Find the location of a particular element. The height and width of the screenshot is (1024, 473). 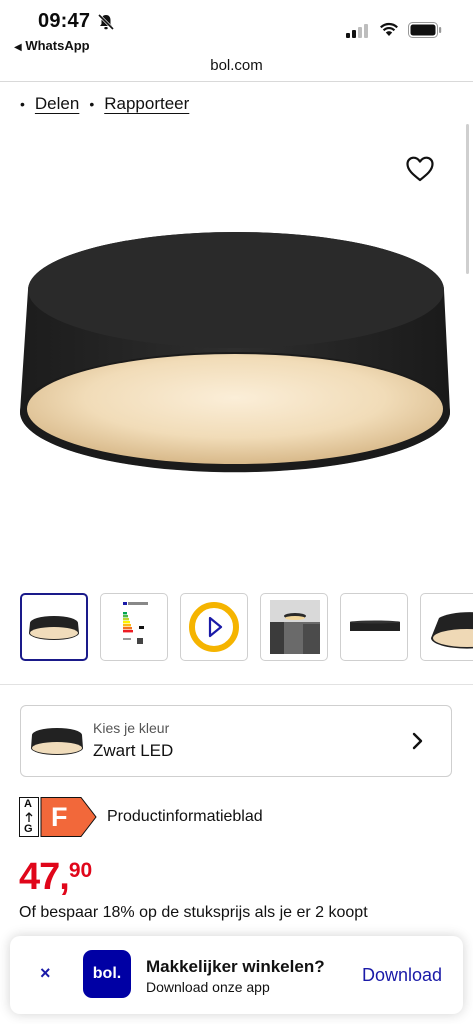

share-report-links: • Delen • Rapporteer is located at coordinates (104, 104).